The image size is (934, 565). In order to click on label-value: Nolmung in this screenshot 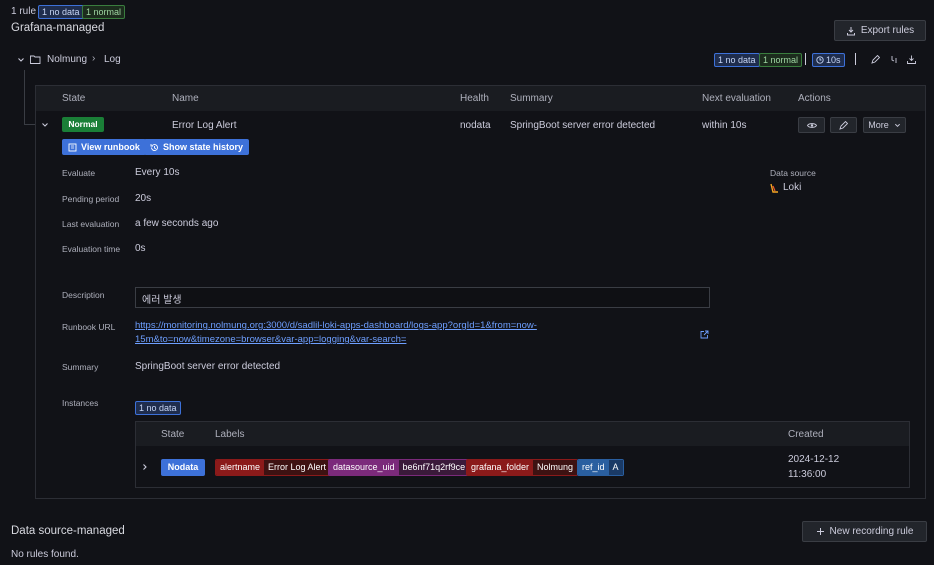, I will do `click(555, 467)`.